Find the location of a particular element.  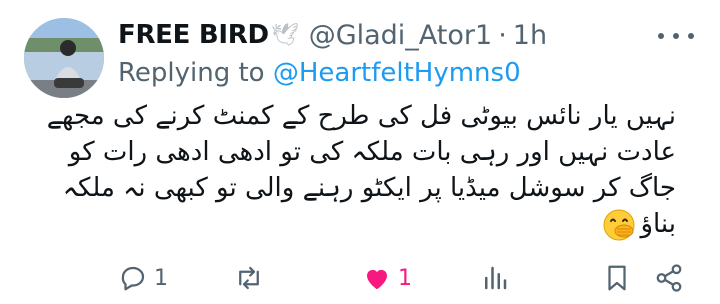

retweet-button is located at coordinates (252, 278).